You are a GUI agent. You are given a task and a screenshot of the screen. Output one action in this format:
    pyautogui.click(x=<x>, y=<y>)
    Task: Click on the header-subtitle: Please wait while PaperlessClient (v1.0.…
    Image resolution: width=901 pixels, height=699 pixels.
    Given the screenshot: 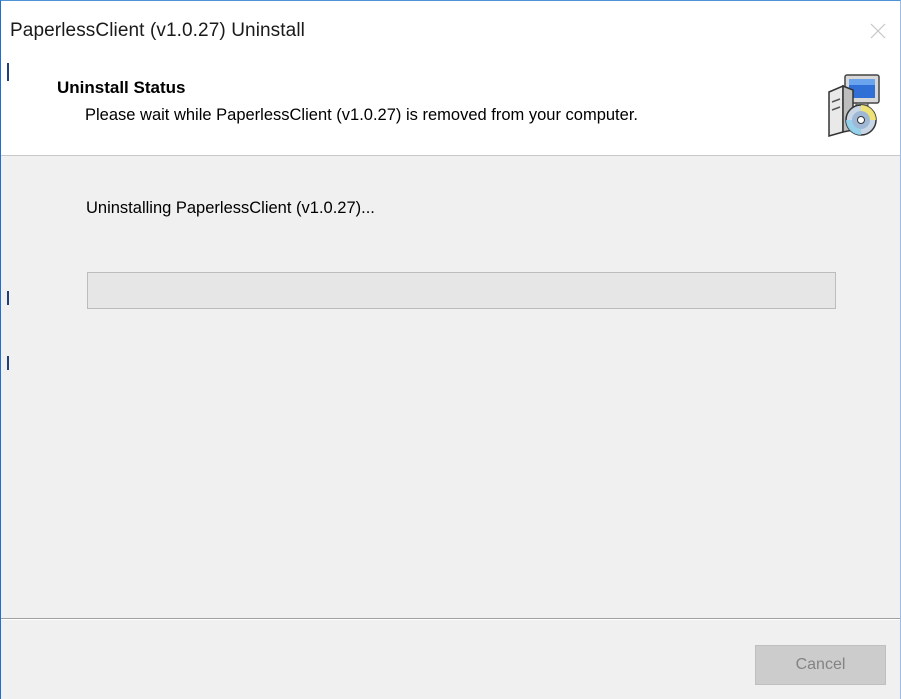 What is the action you would take?
    pyautogui.click(x=361, y=115)
    